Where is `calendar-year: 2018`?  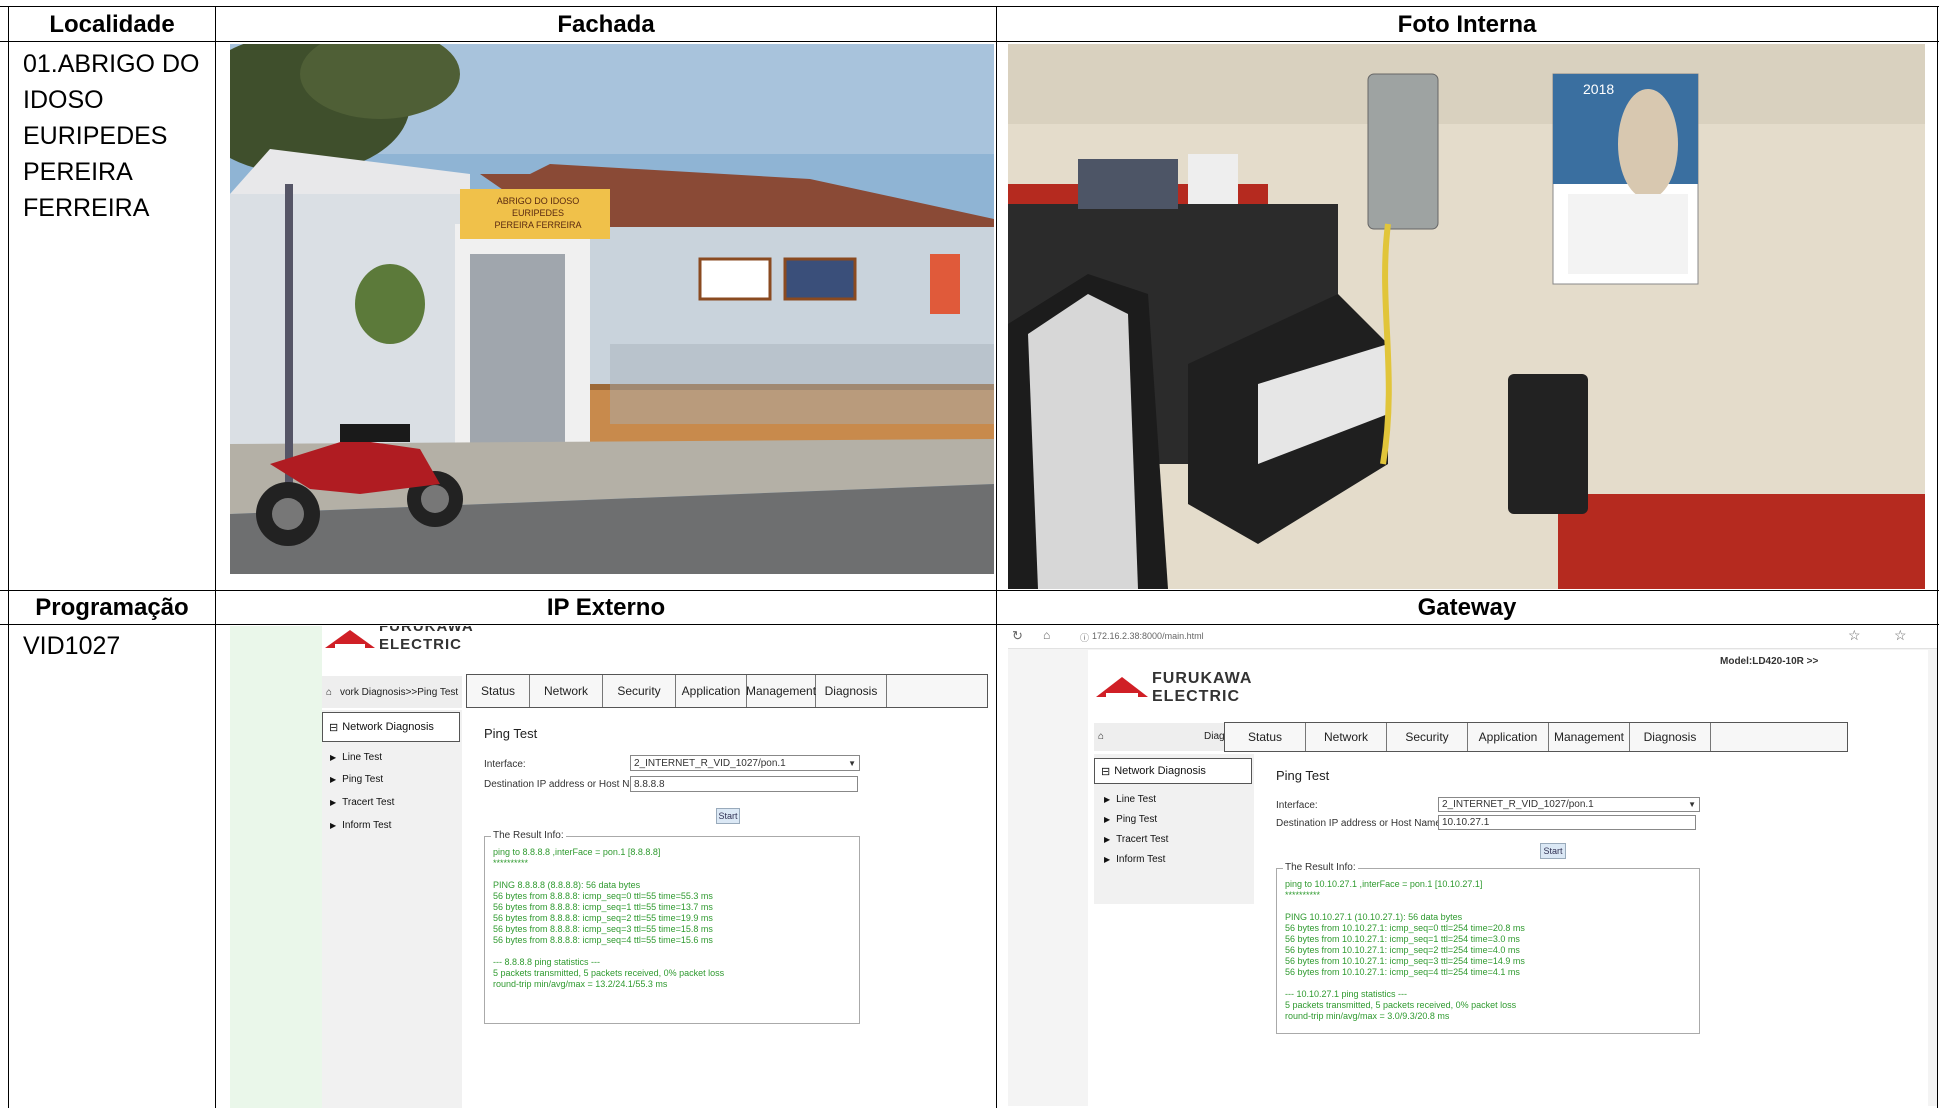
calendar-year: 2018 is located at coordinates (1598, 89).